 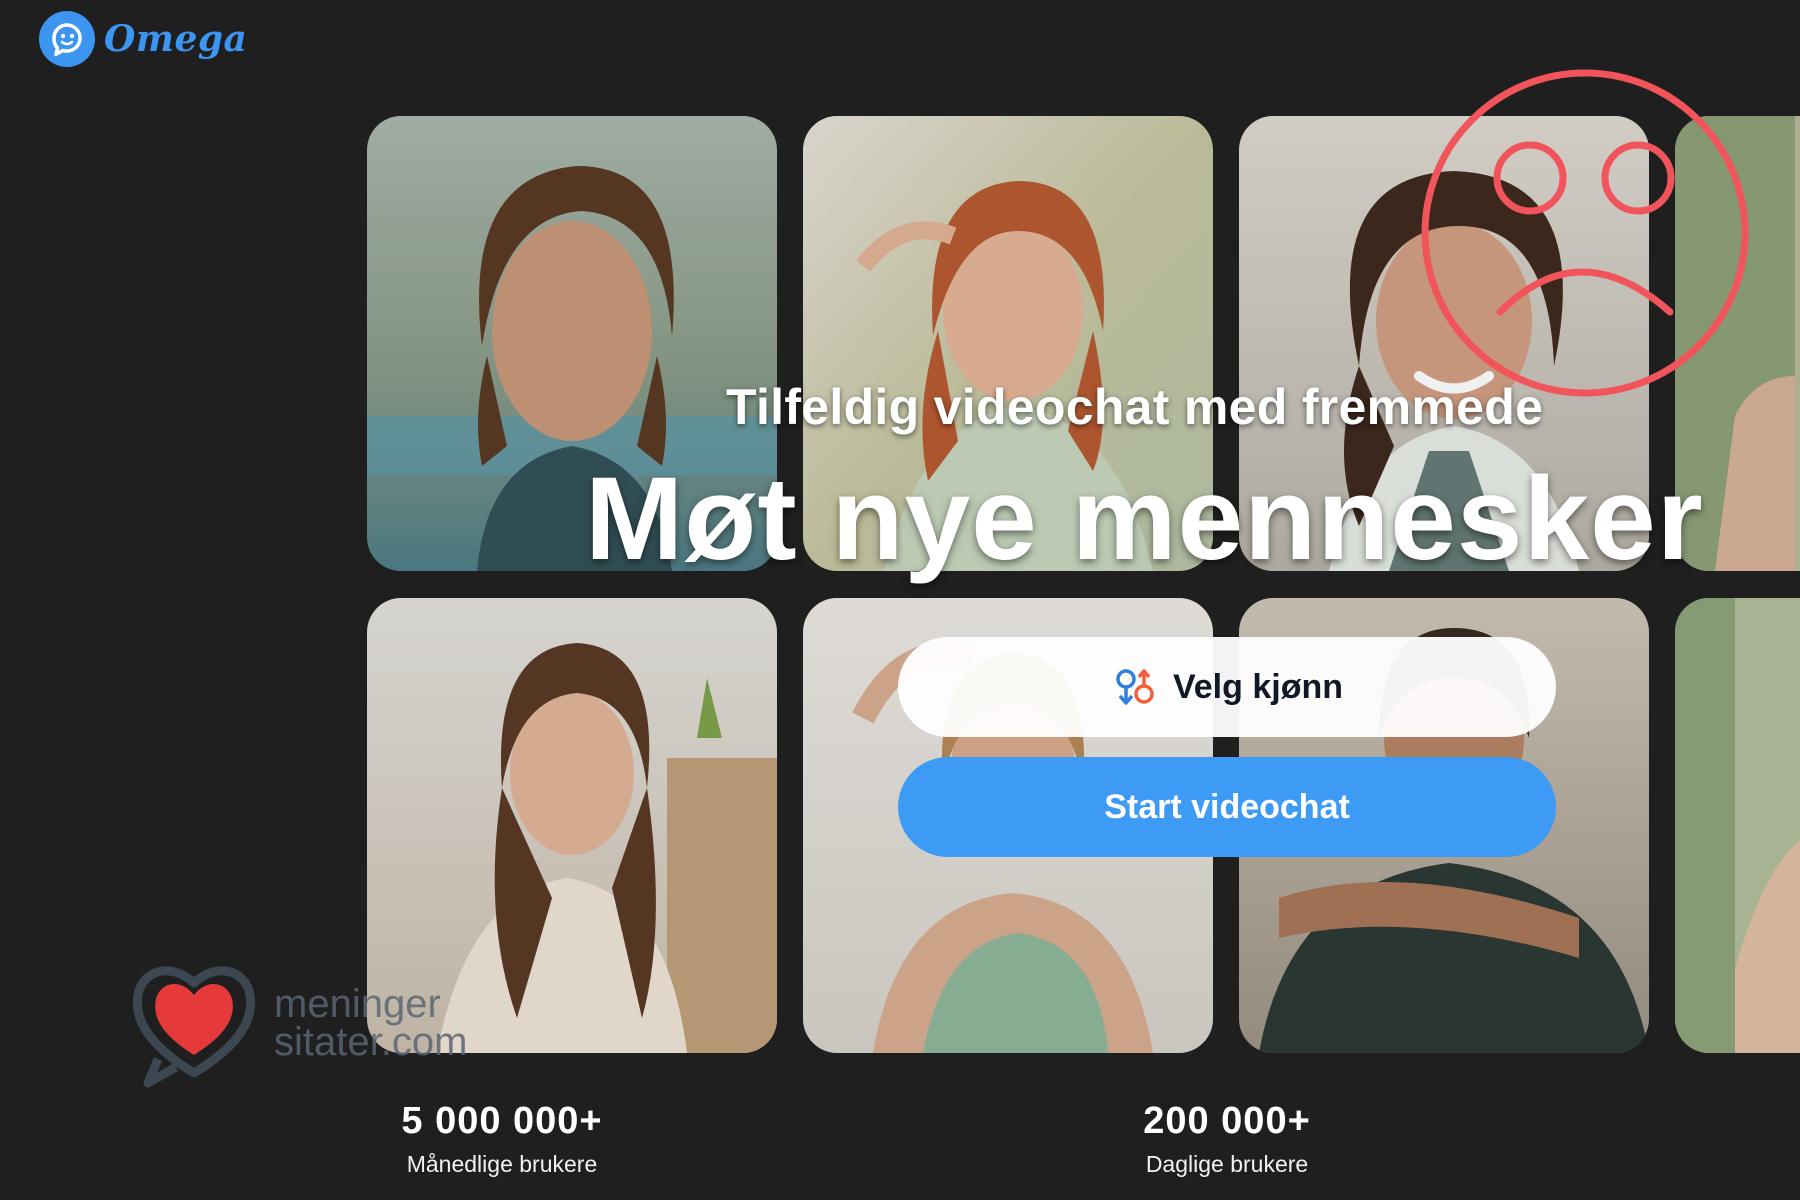 What do you see at coordinates (357, 1004) in the screenshot?
I see `watermark-line-1: meninger` at bounding box center [357, 1004].